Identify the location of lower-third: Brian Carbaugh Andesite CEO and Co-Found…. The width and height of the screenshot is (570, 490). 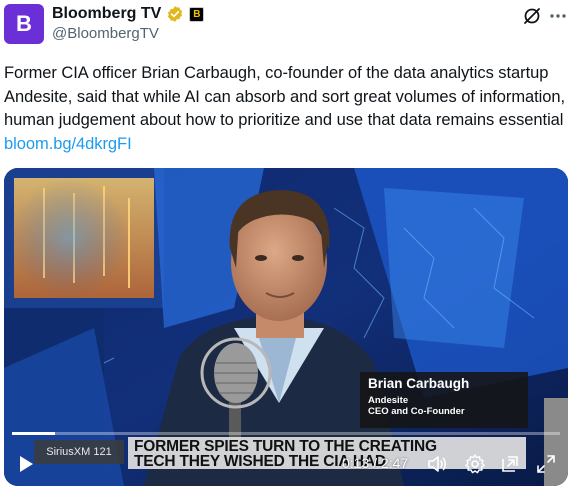
(444, 400).